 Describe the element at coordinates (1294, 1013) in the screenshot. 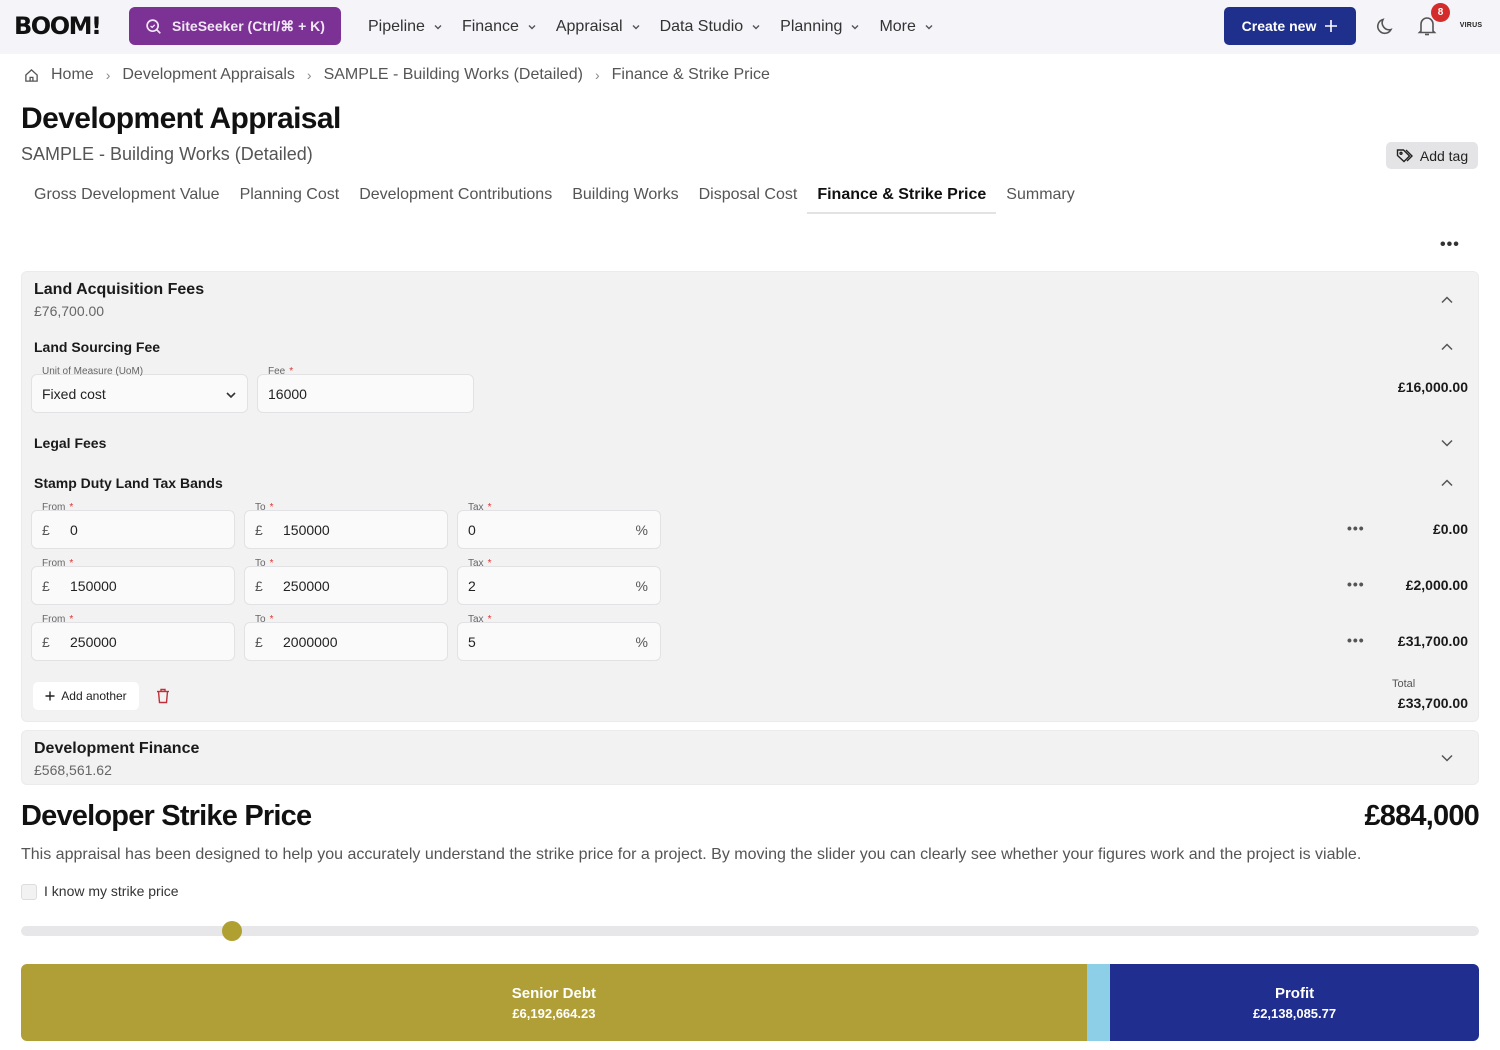

I see `segment-value: £2,138,085.77` at that location.